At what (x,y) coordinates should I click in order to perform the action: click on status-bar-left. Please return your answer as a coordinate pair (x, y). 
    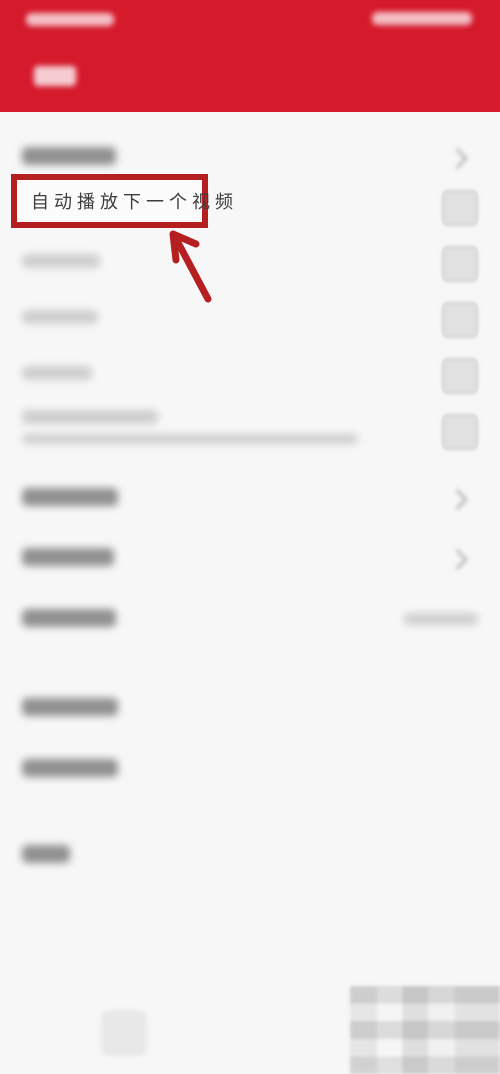
    Looking at the image, I should click on (70, 19).